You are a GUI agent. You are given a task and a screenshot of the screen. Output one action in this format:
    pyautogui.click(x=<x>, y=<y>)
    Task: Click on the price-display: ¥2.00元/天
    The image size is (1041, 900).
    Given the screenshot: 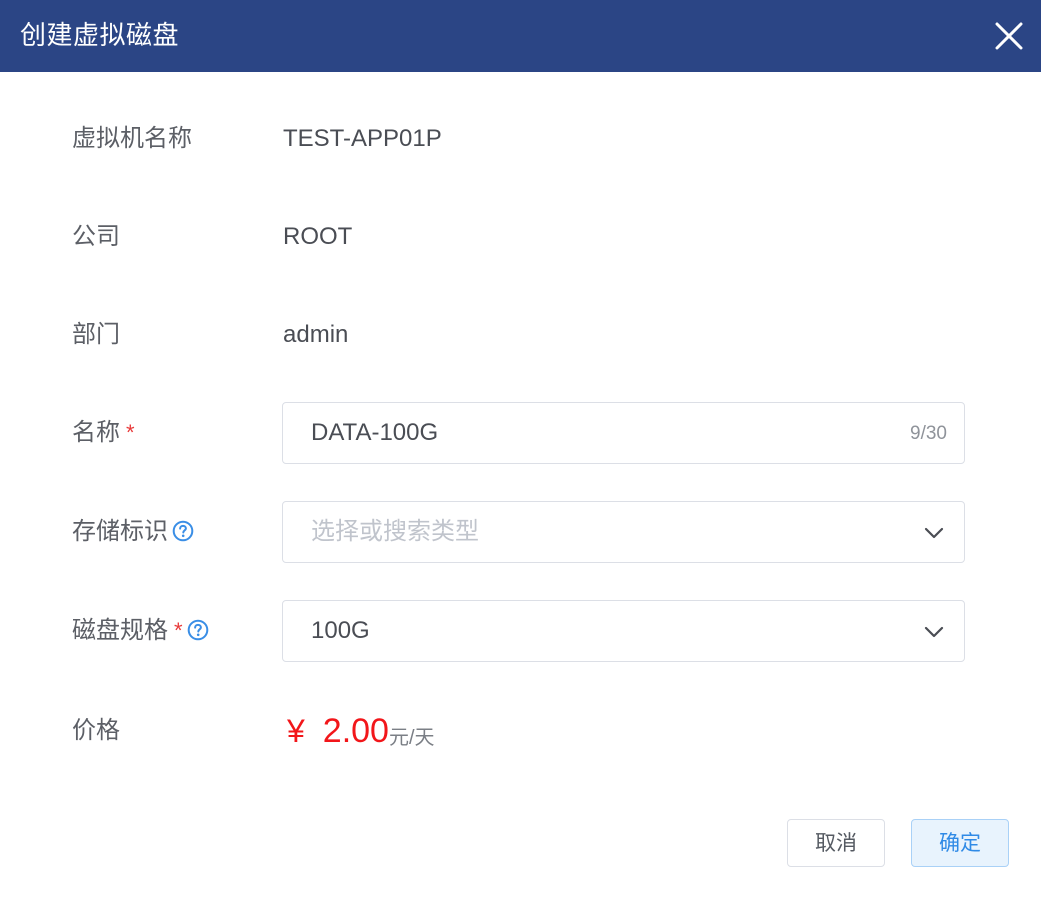 What is the action you would take?
    pyautogui.click(x=361, y=731)
    